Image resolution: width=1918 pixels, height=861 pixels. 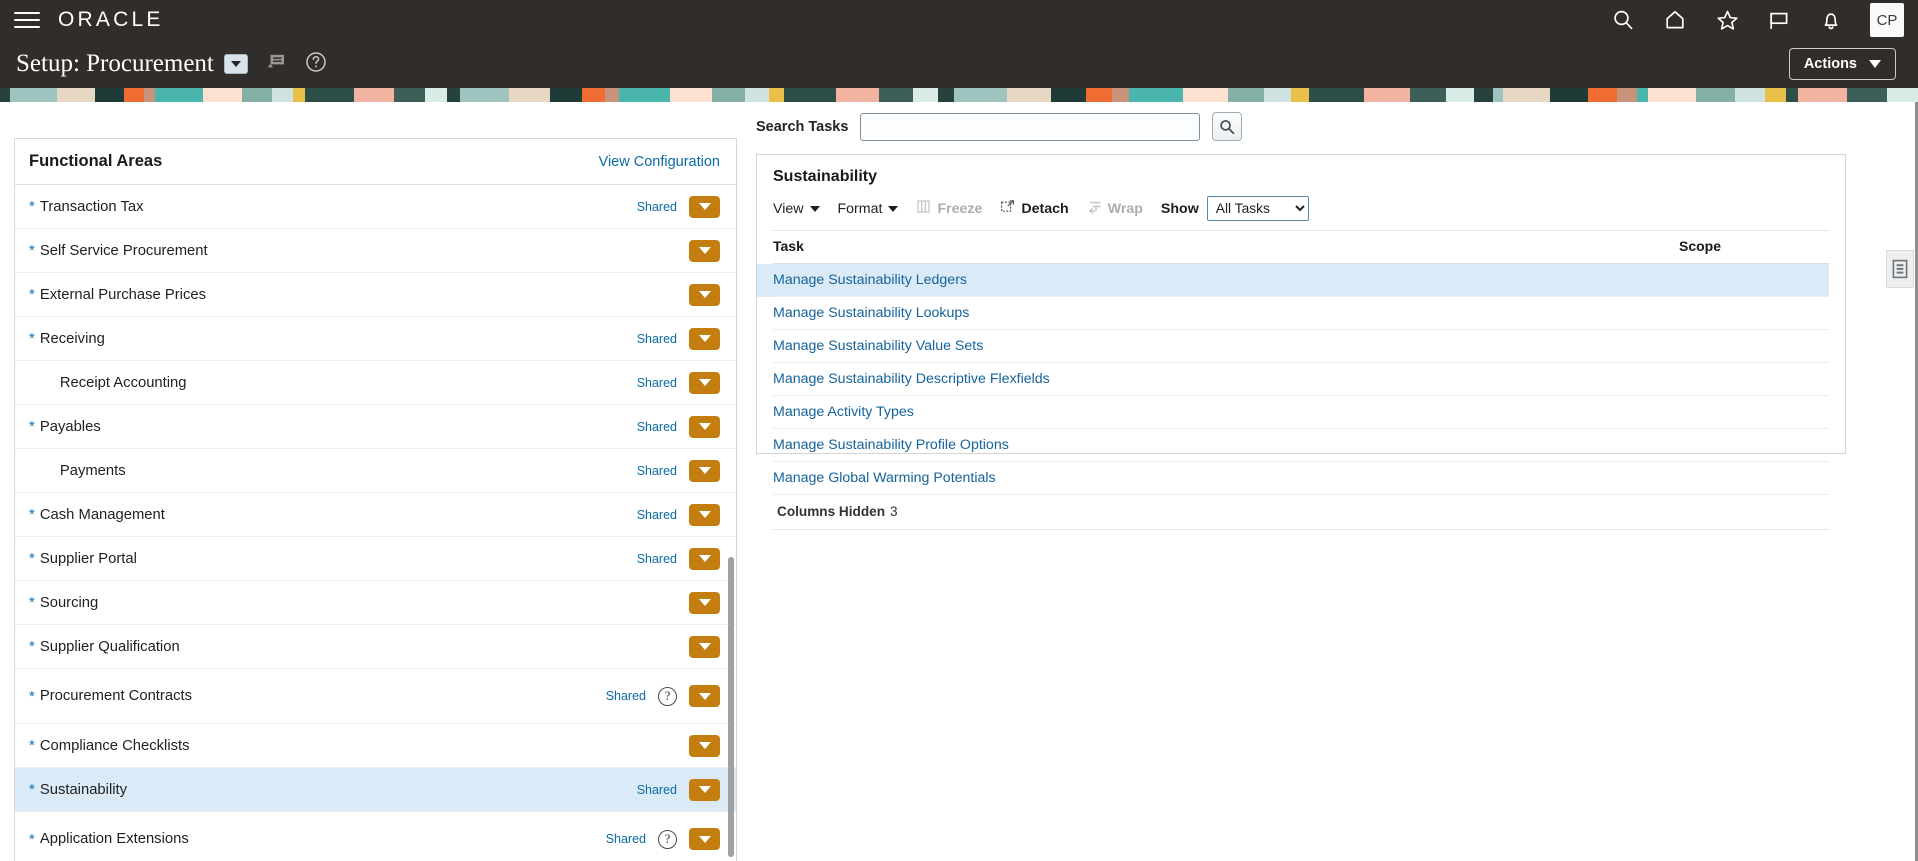 What do you see at coordinates (1030, 126) in the screenshot?
I see `search-tasks-input` at bounding box center [1030, 126].